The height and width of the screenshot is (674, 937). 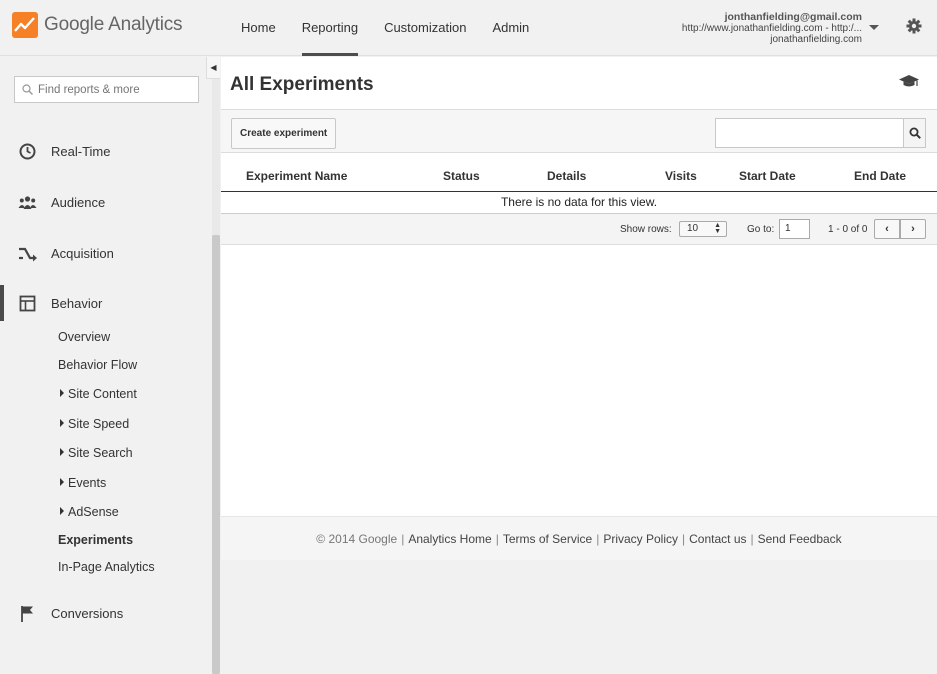 I want to click on sidebar-subitem-site-speed: Site Speed, so click(x=94, y=424).